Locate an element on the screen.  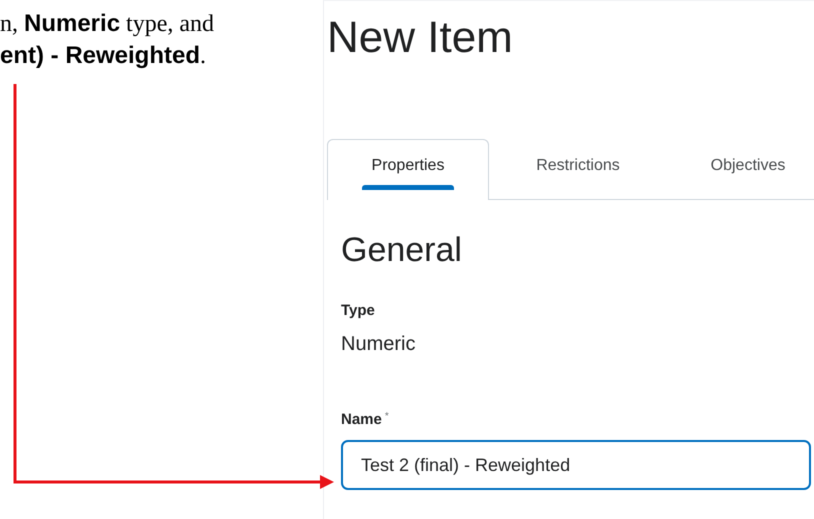
required-mark: * is located at coordinates (386, 417).